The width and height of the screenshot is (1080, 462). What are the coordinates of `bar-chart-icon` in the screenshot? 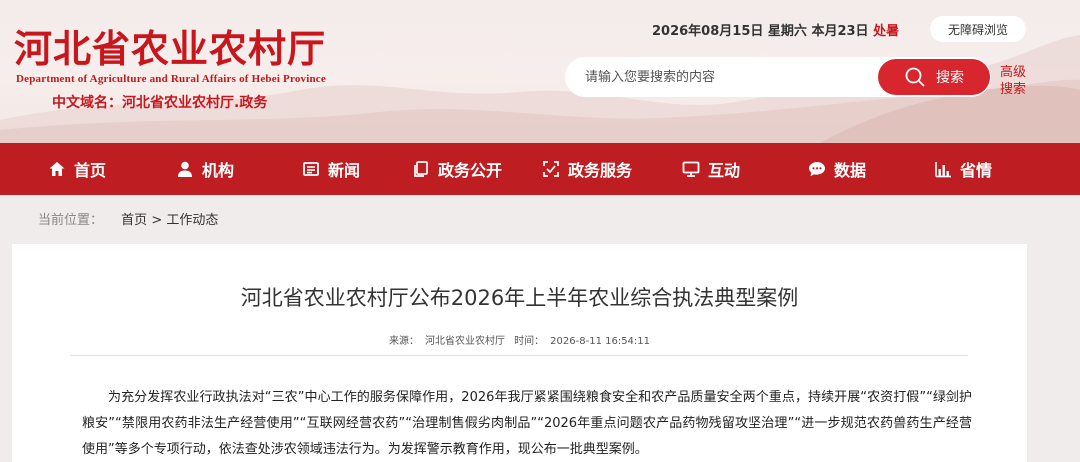 It's located at (943, 170).